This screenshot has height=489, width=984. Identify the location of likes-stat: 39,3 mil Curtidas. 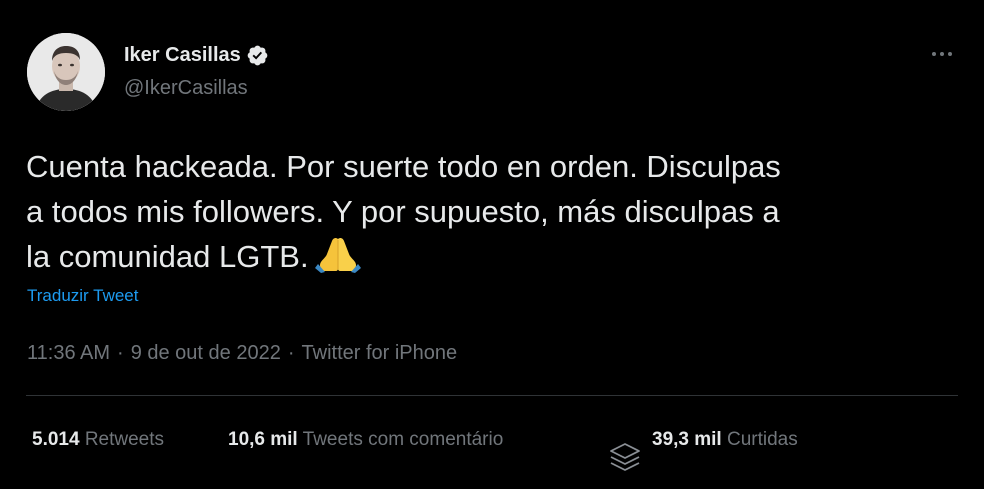
(725, 440).